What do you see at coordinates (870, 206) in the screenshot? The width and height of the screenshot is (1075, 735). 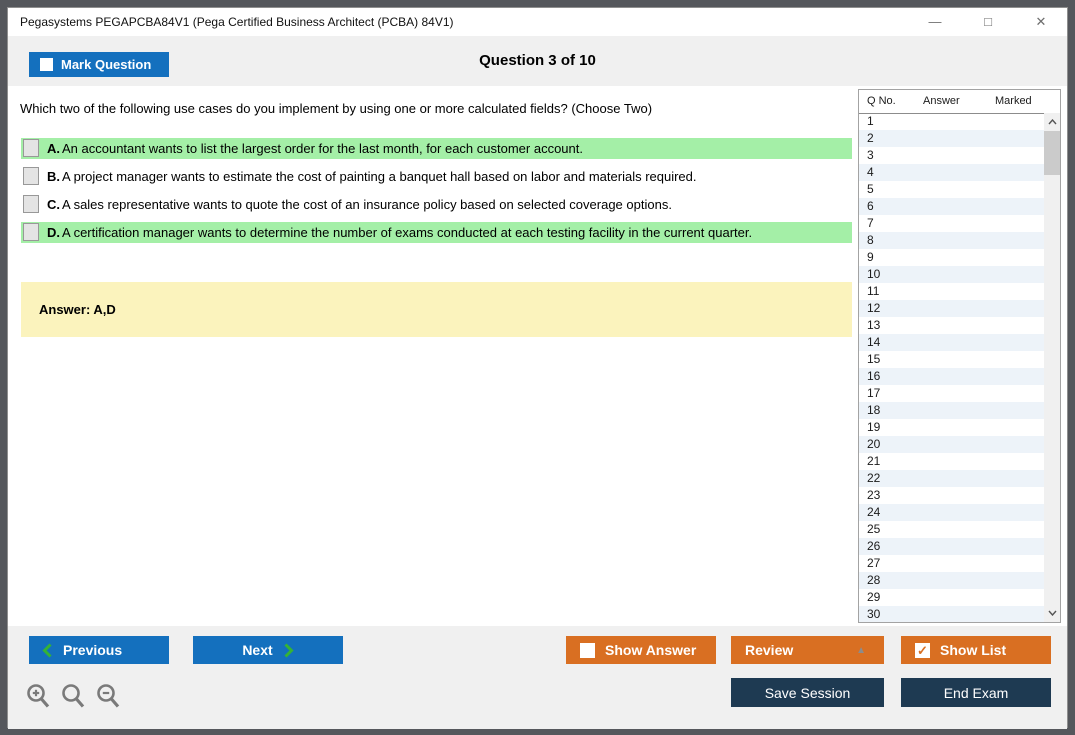 I see `question-number: 6` at bounding box center [870, 206].